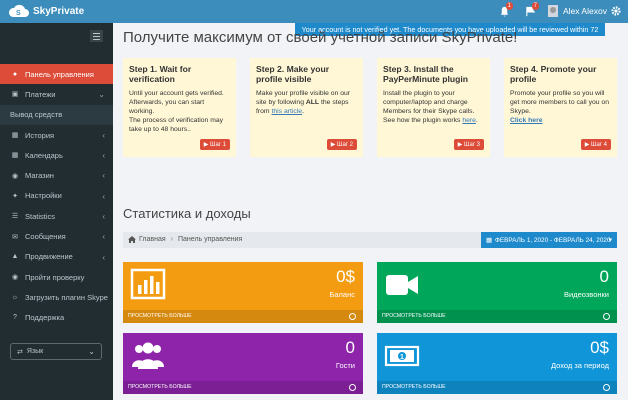 Image resolution: width=628 pixels, height=400 pixels. What do you see at coordinates (553, 11) in the screenshot?
I see `avatar` at bounding box center [553, 11].